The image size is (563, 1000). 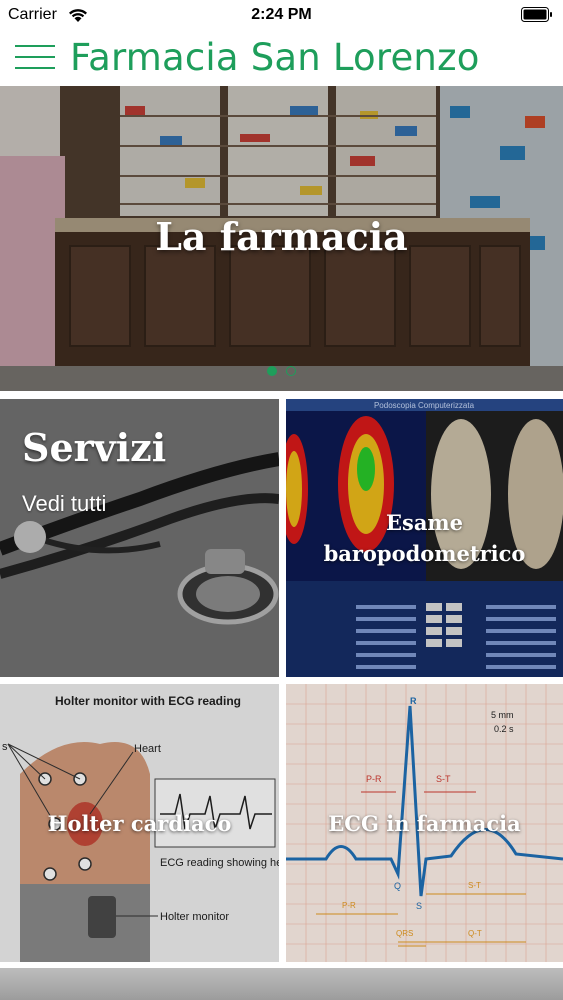 What do you see at coordinates (139, 538) in the screenshot?
I see `servizi-tile: Servizi Vedi tutti` at bounding box center [139, 538].